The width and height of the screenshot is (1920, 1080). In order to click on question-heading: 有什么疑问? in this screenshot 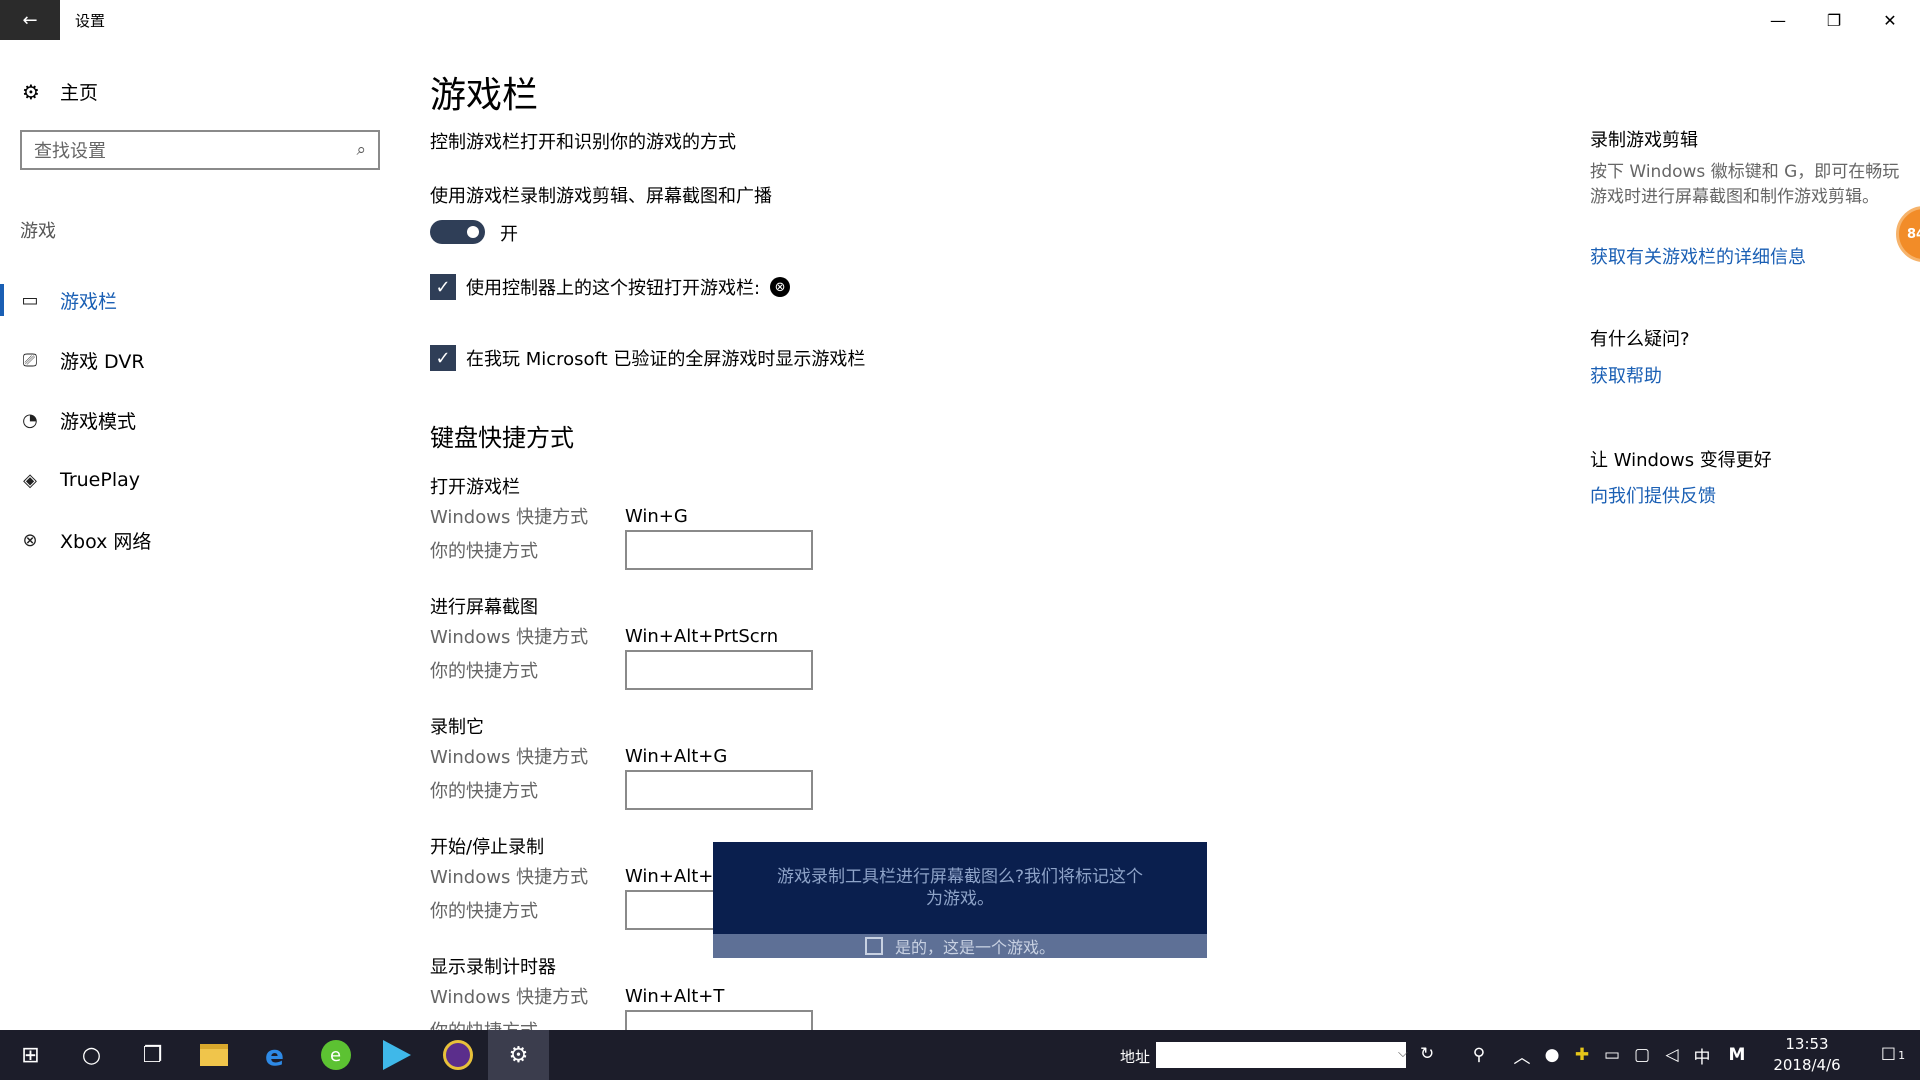, I will do `click(1640, 339)`.